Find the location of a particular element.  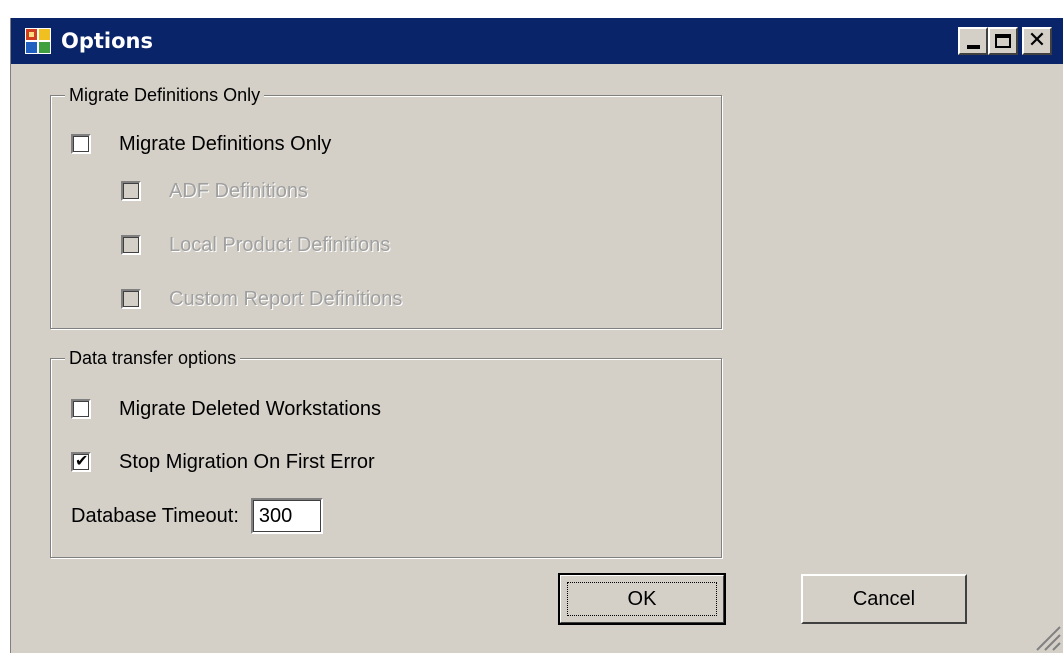

maximize-button is located at coordinates (1003, 41).